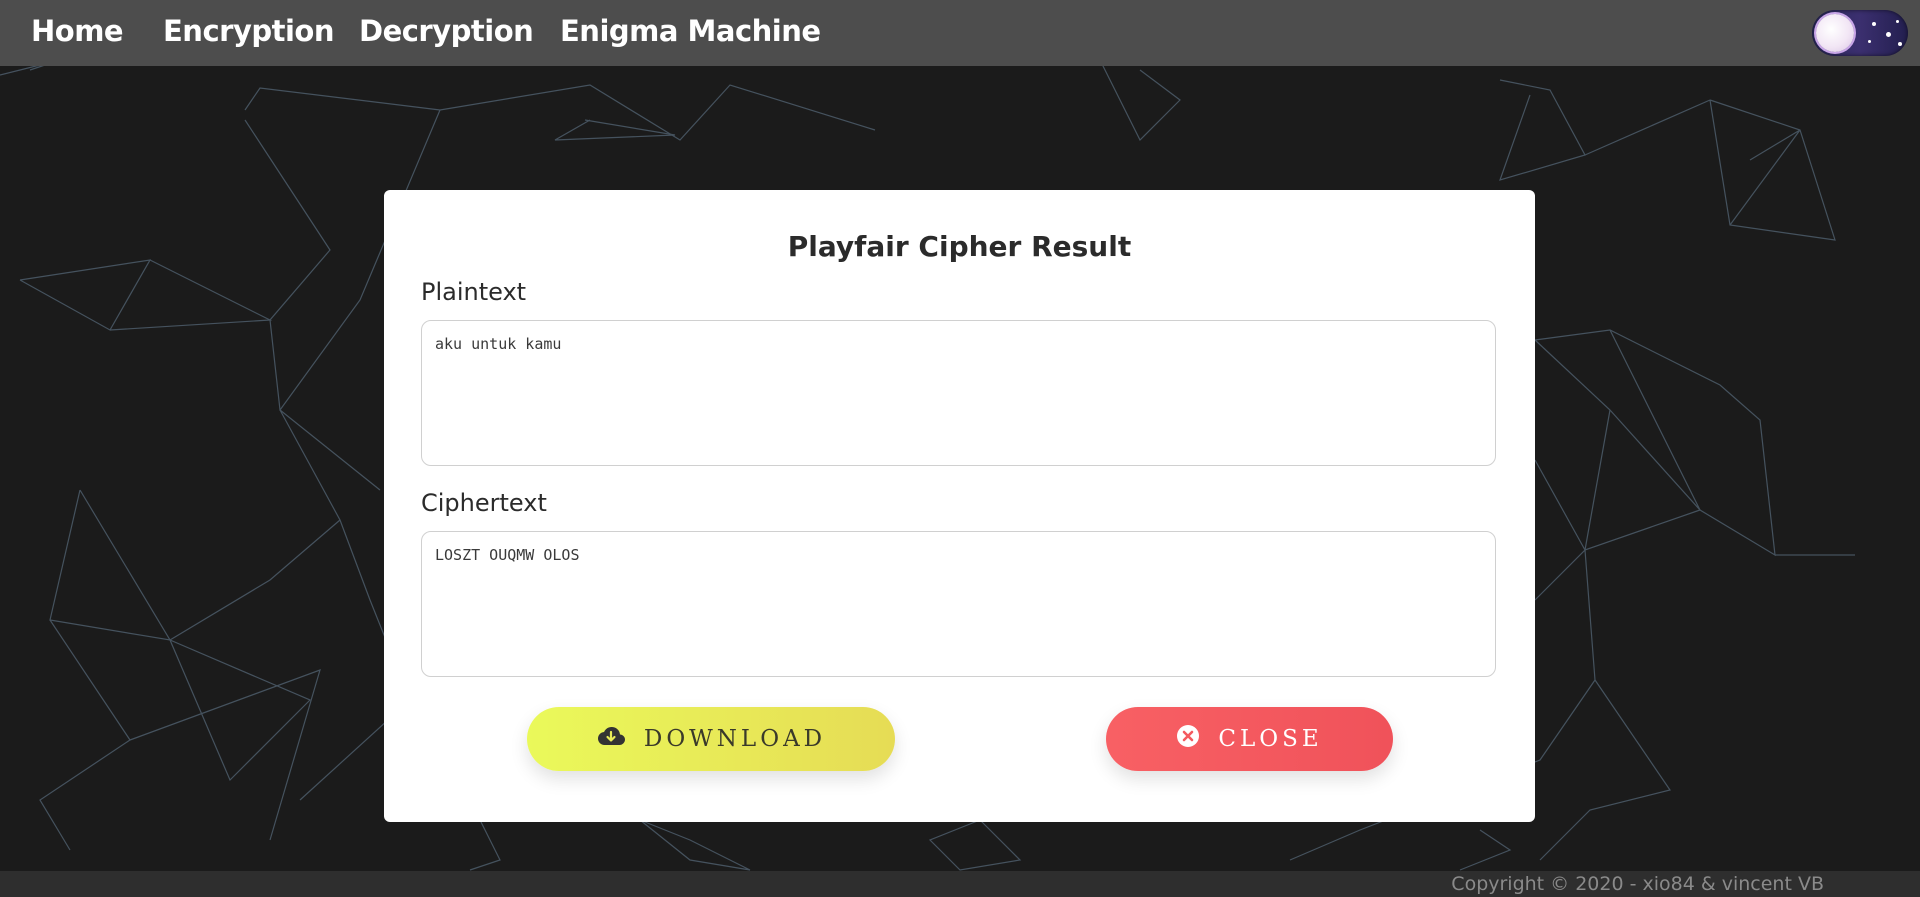  Describe the element at coordinates (1860, 33) in the screenshot. I see `theme-toggle` at that location.